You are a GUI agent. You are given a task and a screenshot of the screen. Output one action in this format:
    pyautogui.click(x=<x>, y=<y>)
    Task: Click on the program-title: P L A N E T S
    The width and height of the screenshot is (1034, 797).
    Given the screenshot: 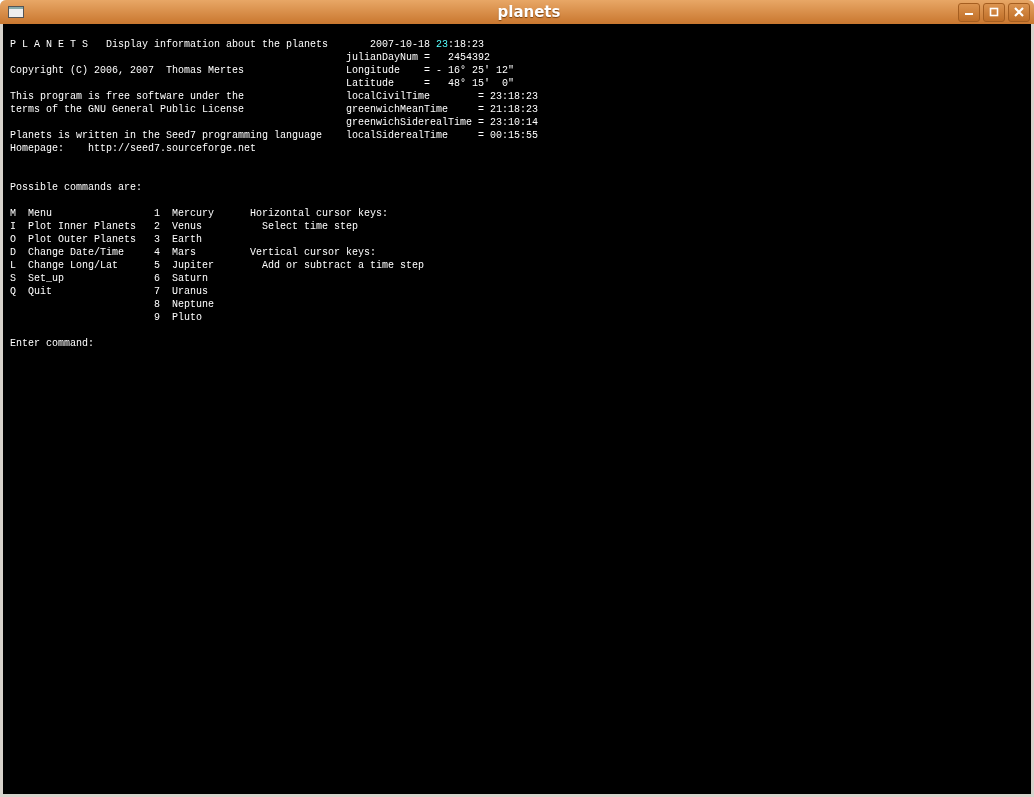 What is the action you would take?
    pyautogui.click(x=49, y=44)
    